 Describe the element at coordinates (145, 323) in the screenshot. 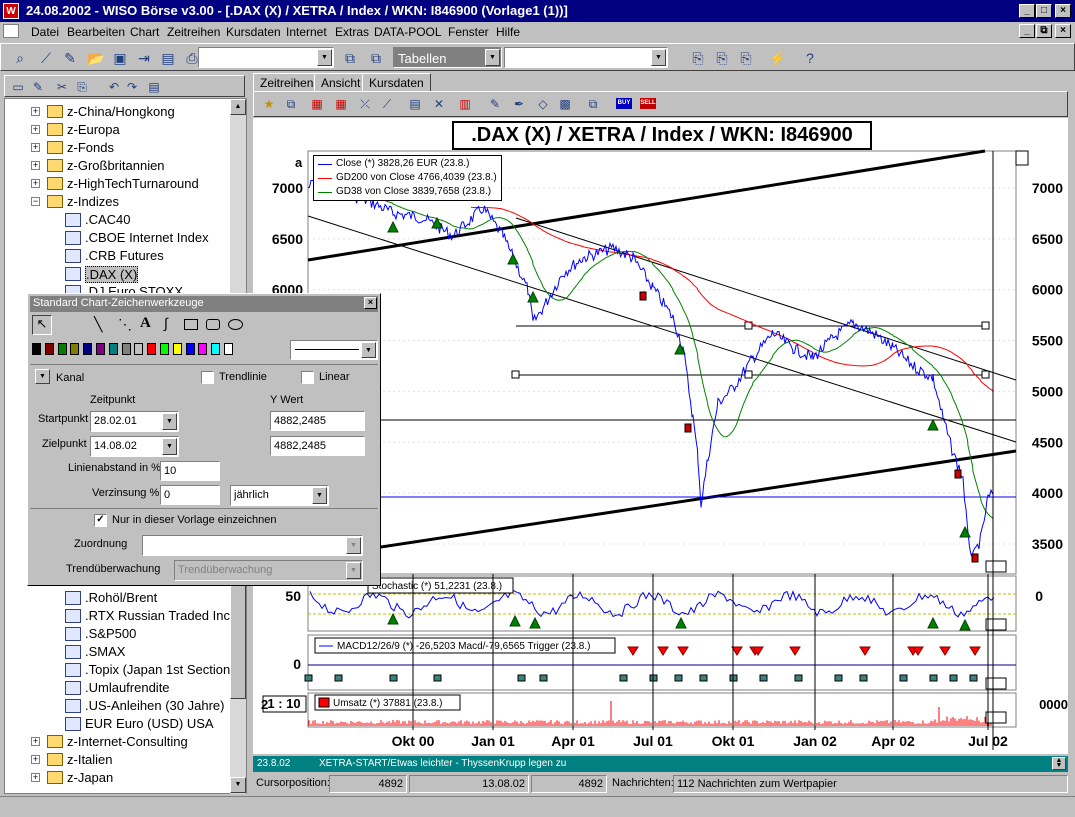

I see `text-tool-icon: A` at that location.